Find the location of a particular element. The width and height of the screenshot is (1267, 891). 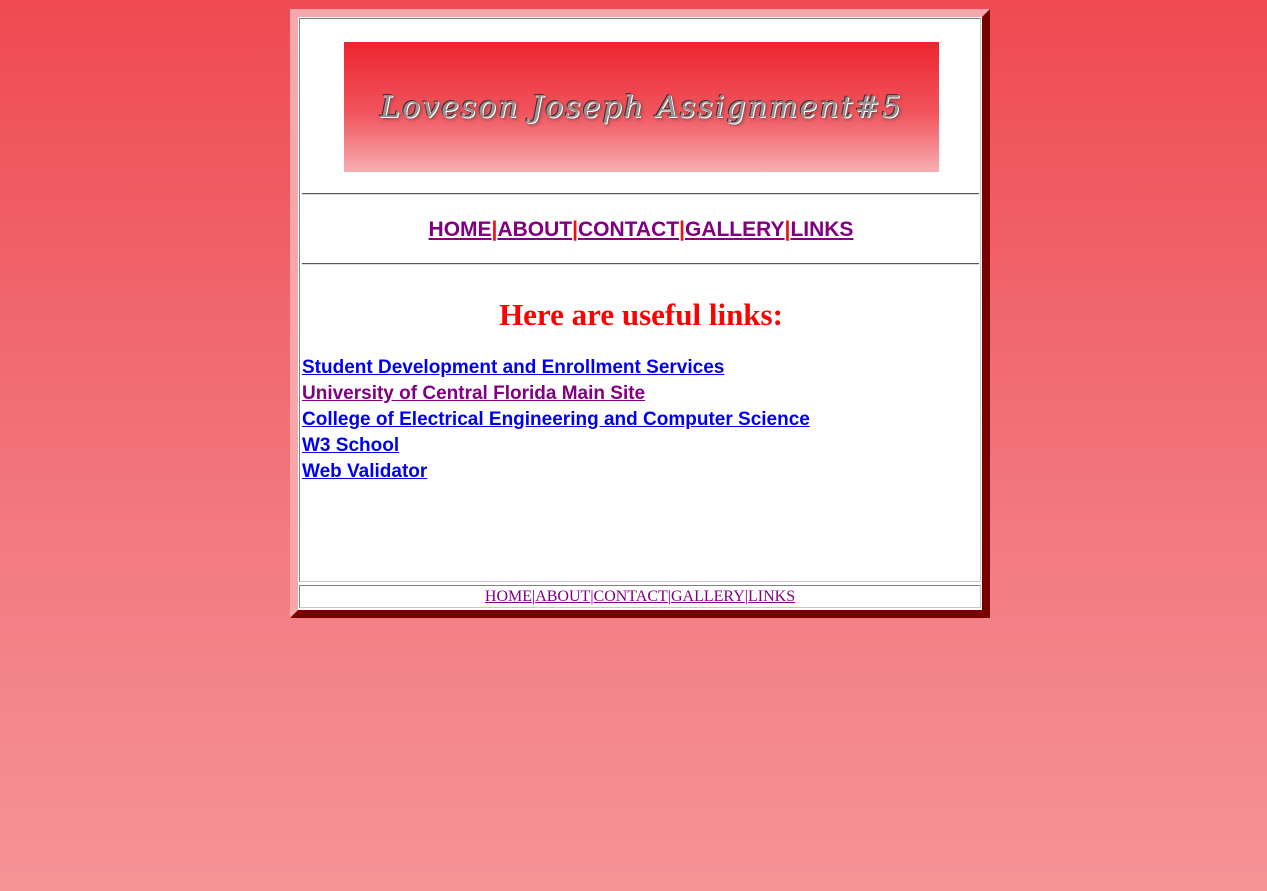

header-banner: Loveson Joseph Assignment#5 is located at coordinates (641, 107).